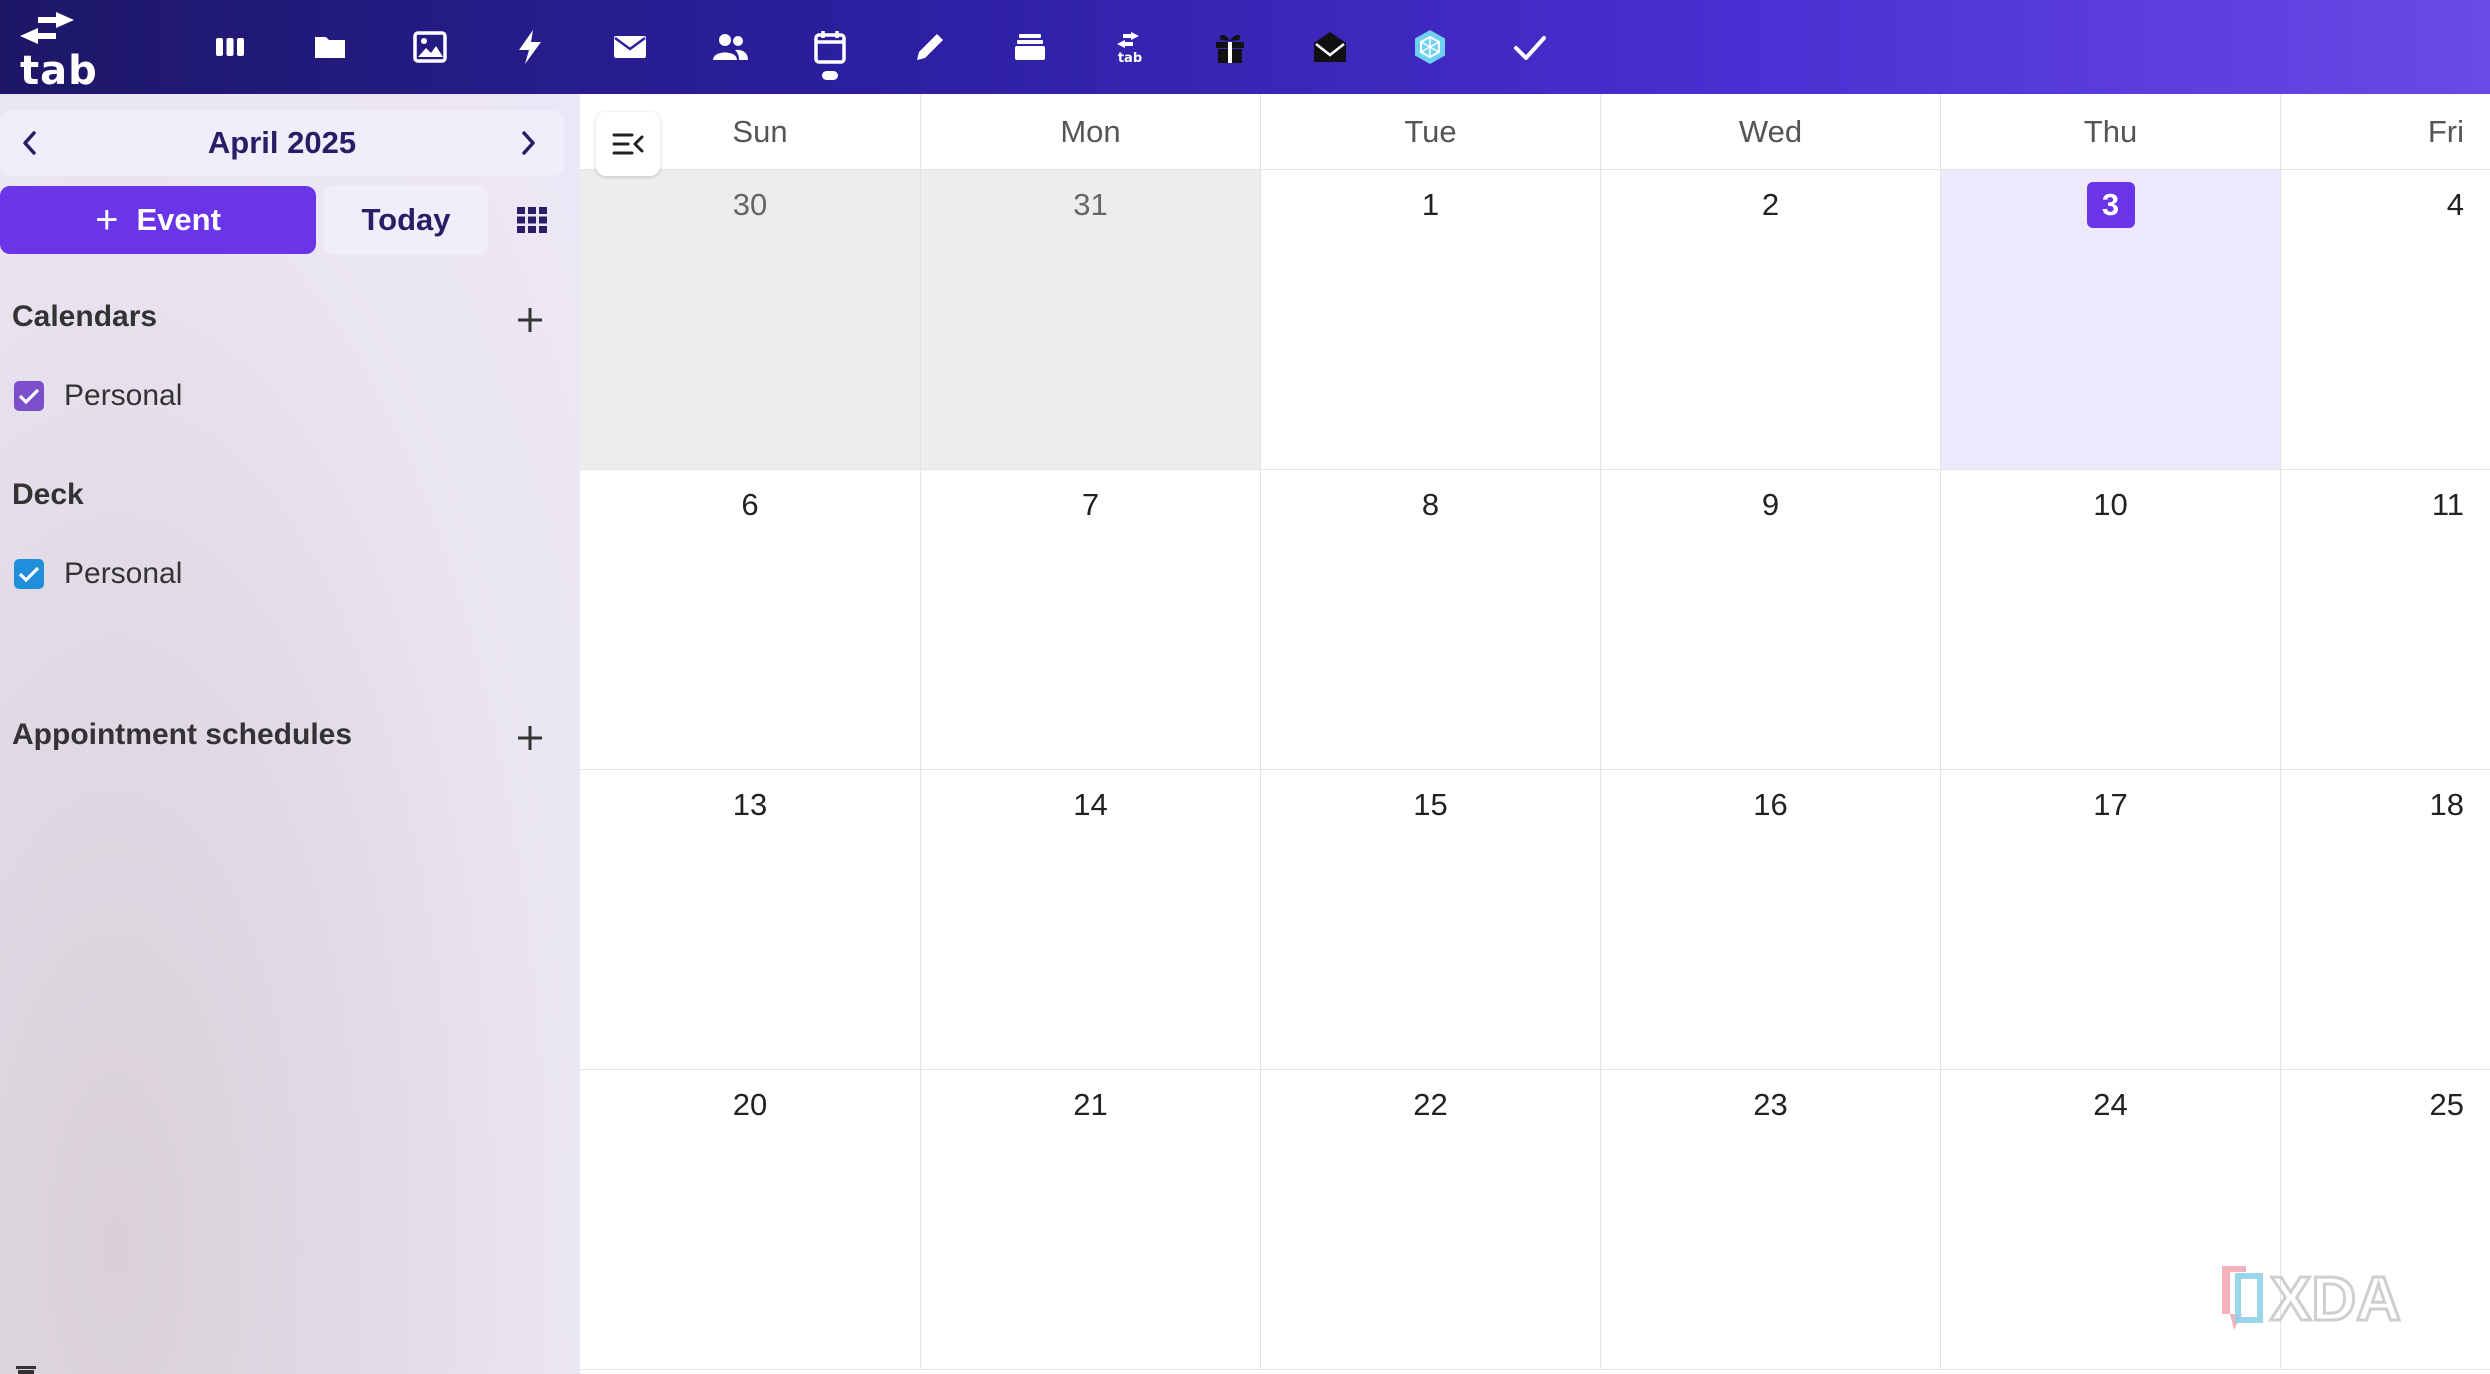 This screenshot has width=2490, height=1374. I want to click on app-button-hexagon-app, so click(1430, 47).